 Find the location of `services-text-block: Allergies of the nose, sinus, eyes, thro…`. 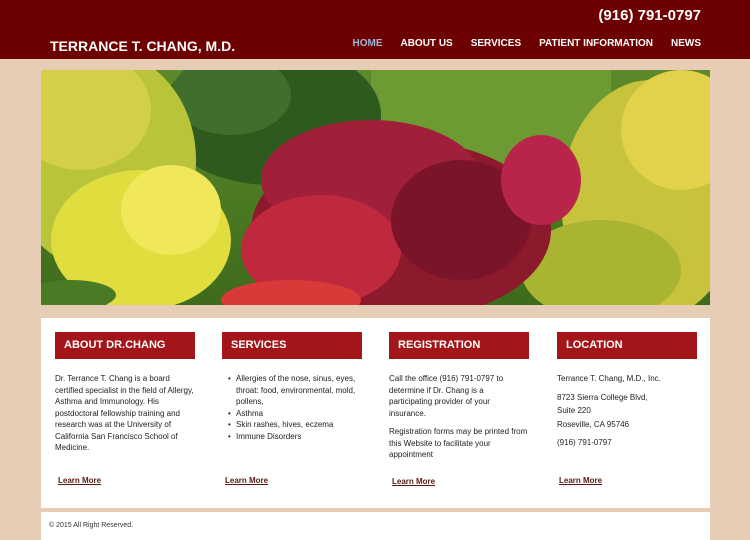

services-text-block: Allergies of the nose, sinus, eyes, thro… is located at coordinates (292, 407).